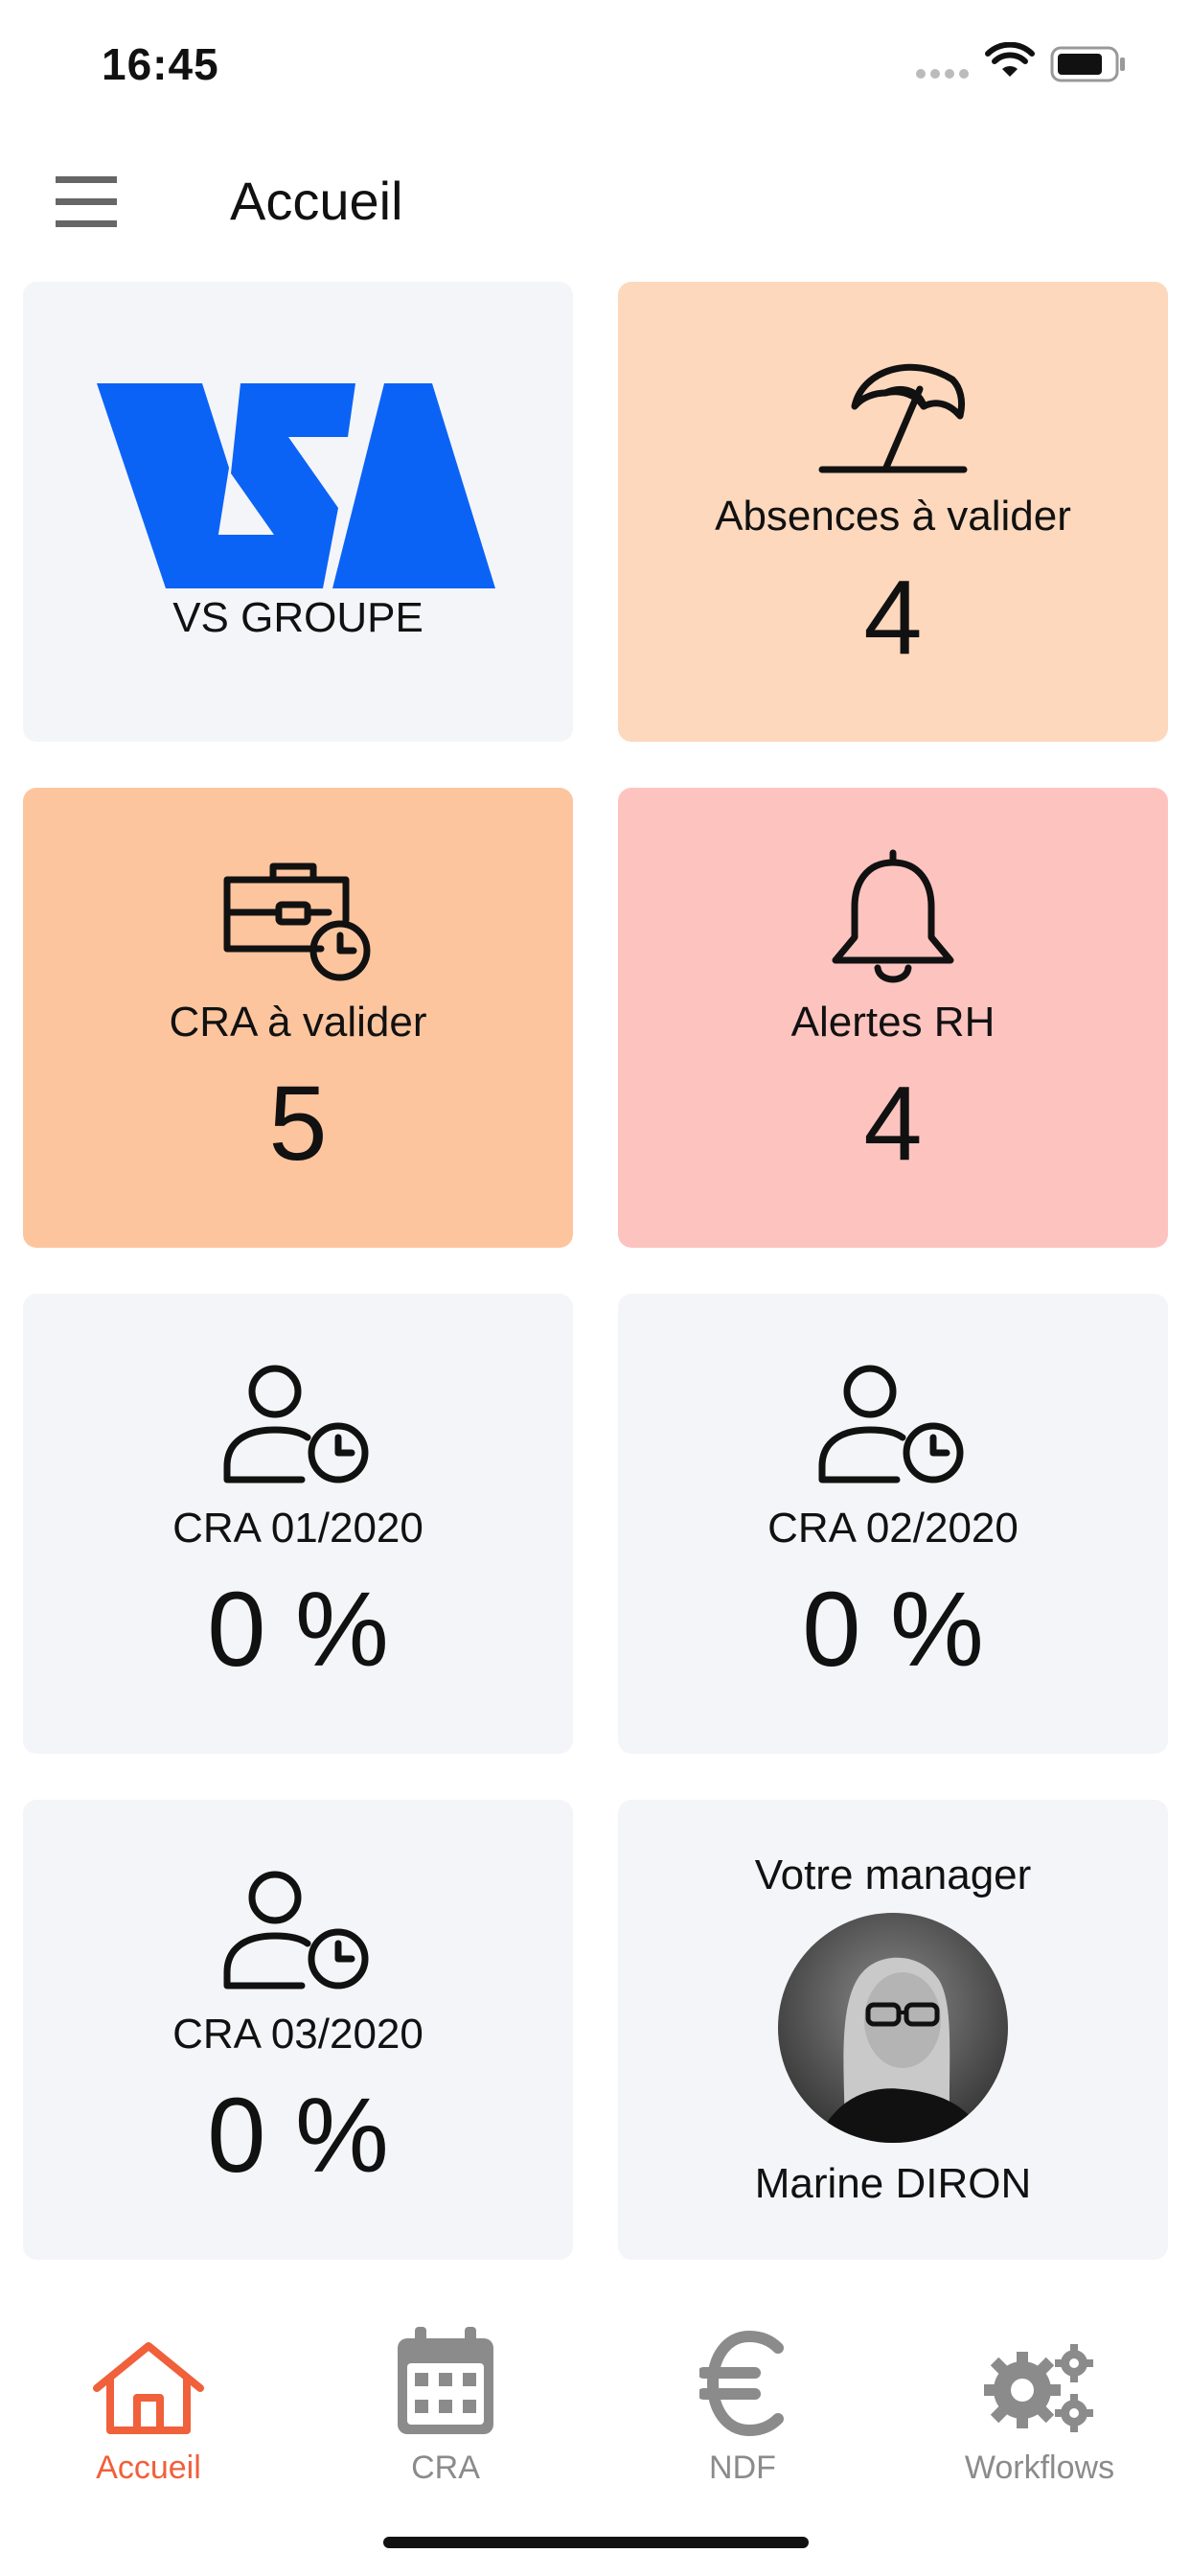  What do you see at coordinates (595, 67) in the screenshot?
I see `status-bar: 16:45` at bounding box center [595, 67].